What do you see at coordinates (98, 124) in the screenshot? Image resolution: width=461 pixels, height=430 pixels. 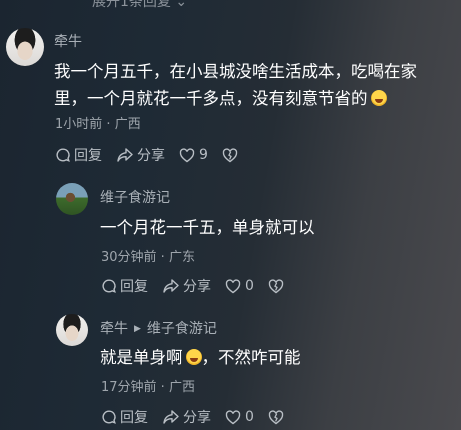 I see `comment-meta: 1小时前 · 广西` at bounding box center [98, 124].